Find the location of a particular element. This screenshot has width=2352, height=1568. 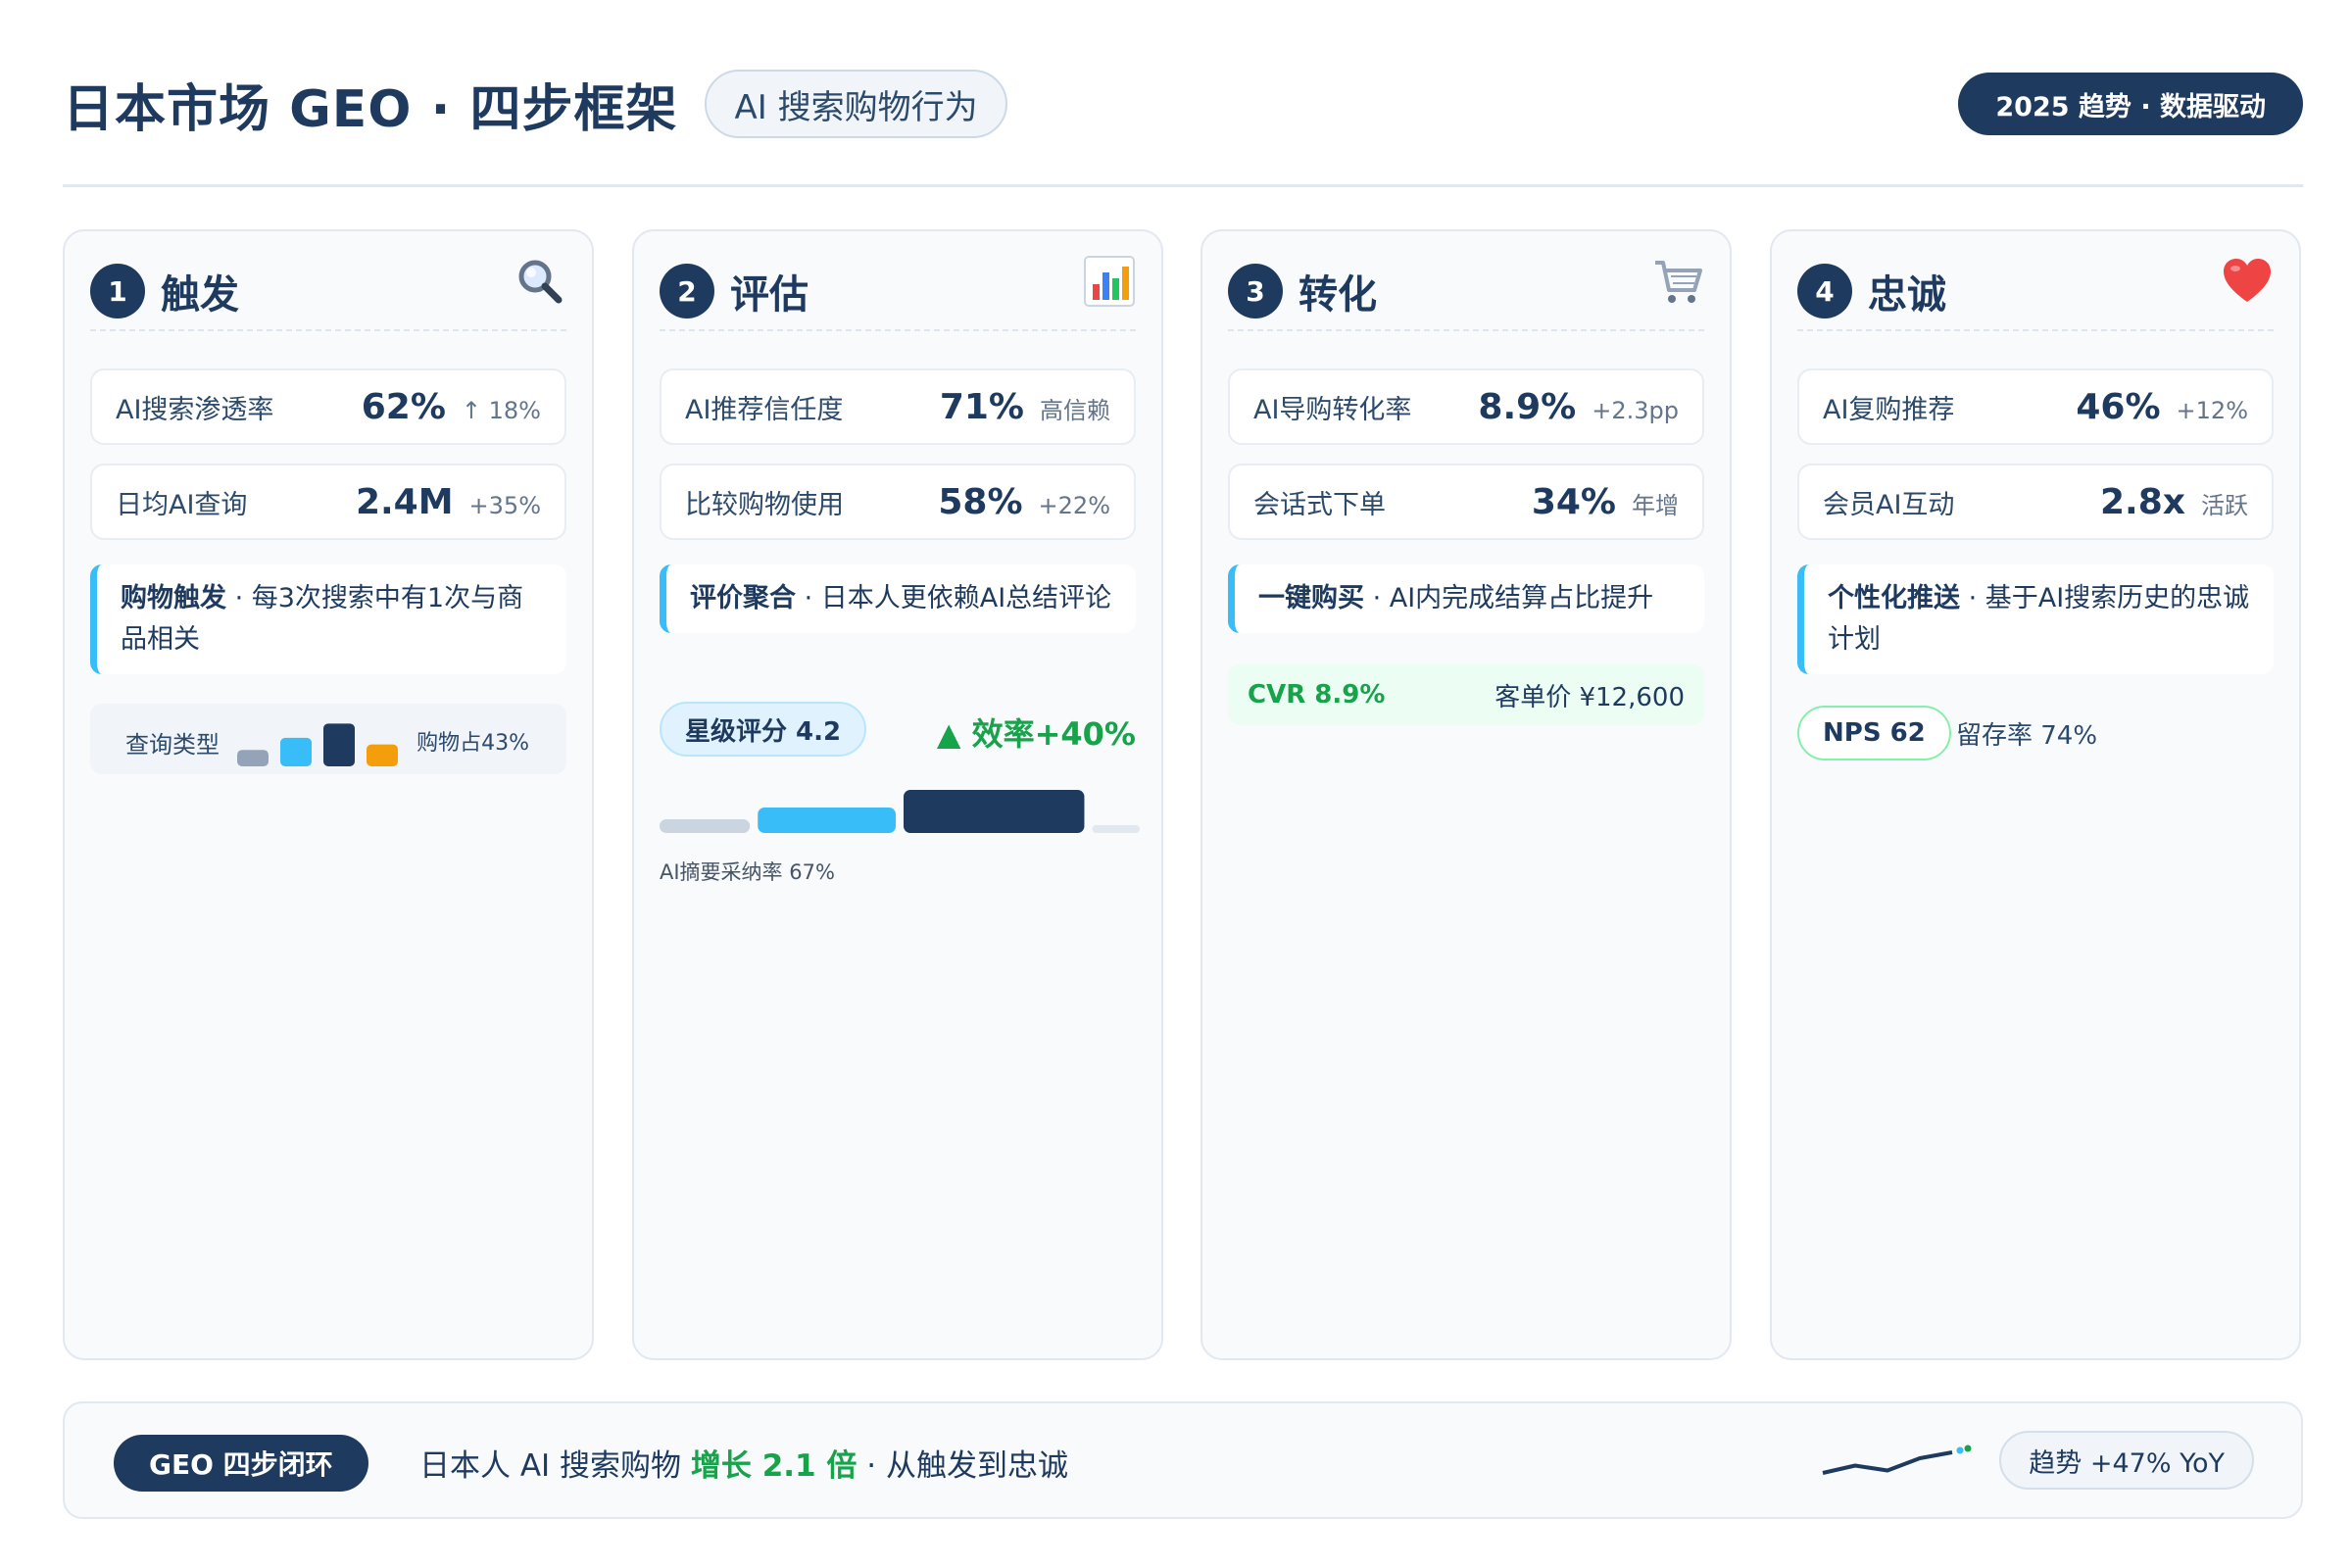

metric-label: 比较购物使用 is located at coordinates (764, 505).